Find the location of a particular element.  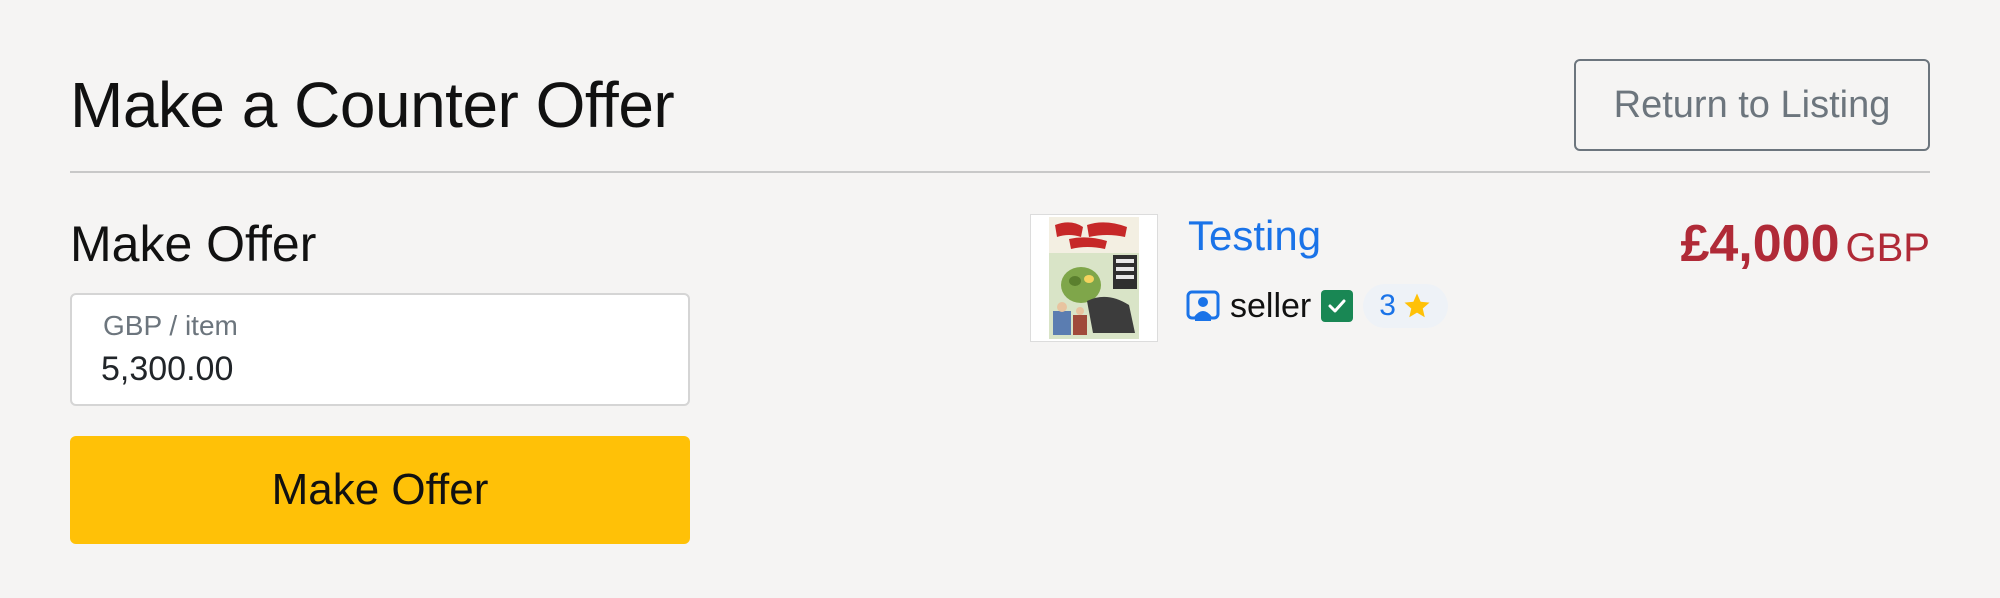

verified-seller-badge is located at coordinates (1337, 306).